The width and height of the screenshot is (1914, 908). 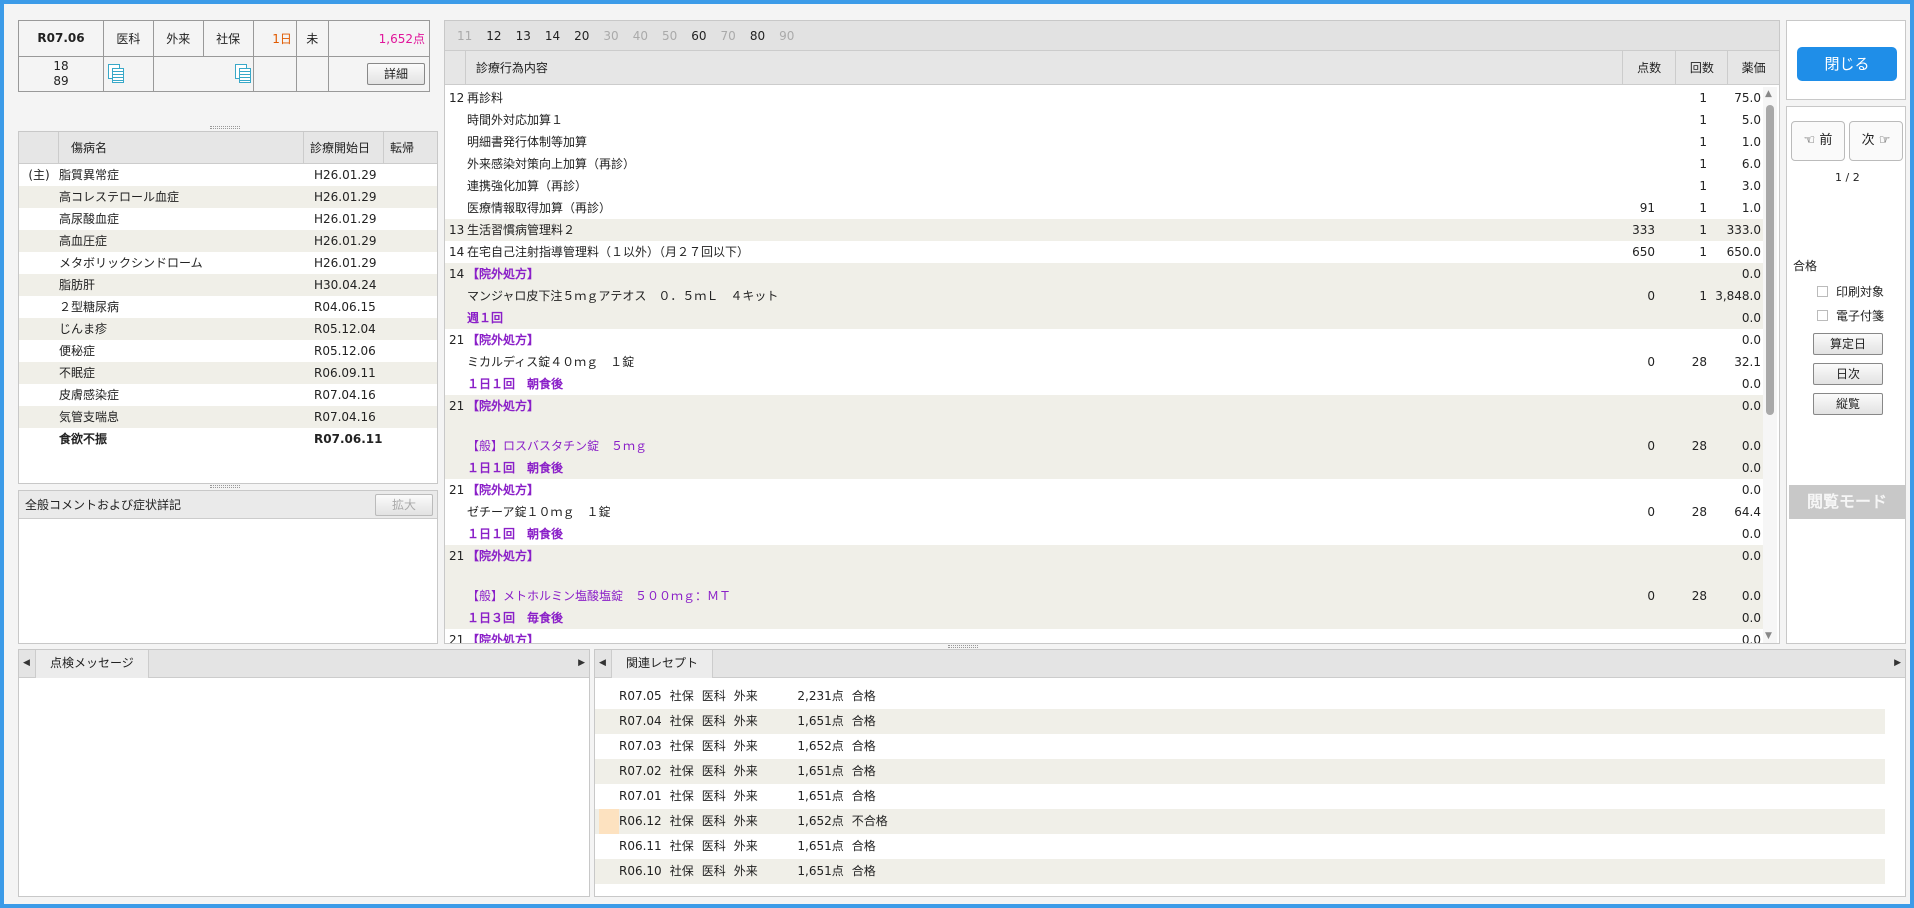 What do you see at coordinates (1768, 94) in the screenshot?
I see `scroll-up-icon: ▲` at bounding box center [1768, 94].